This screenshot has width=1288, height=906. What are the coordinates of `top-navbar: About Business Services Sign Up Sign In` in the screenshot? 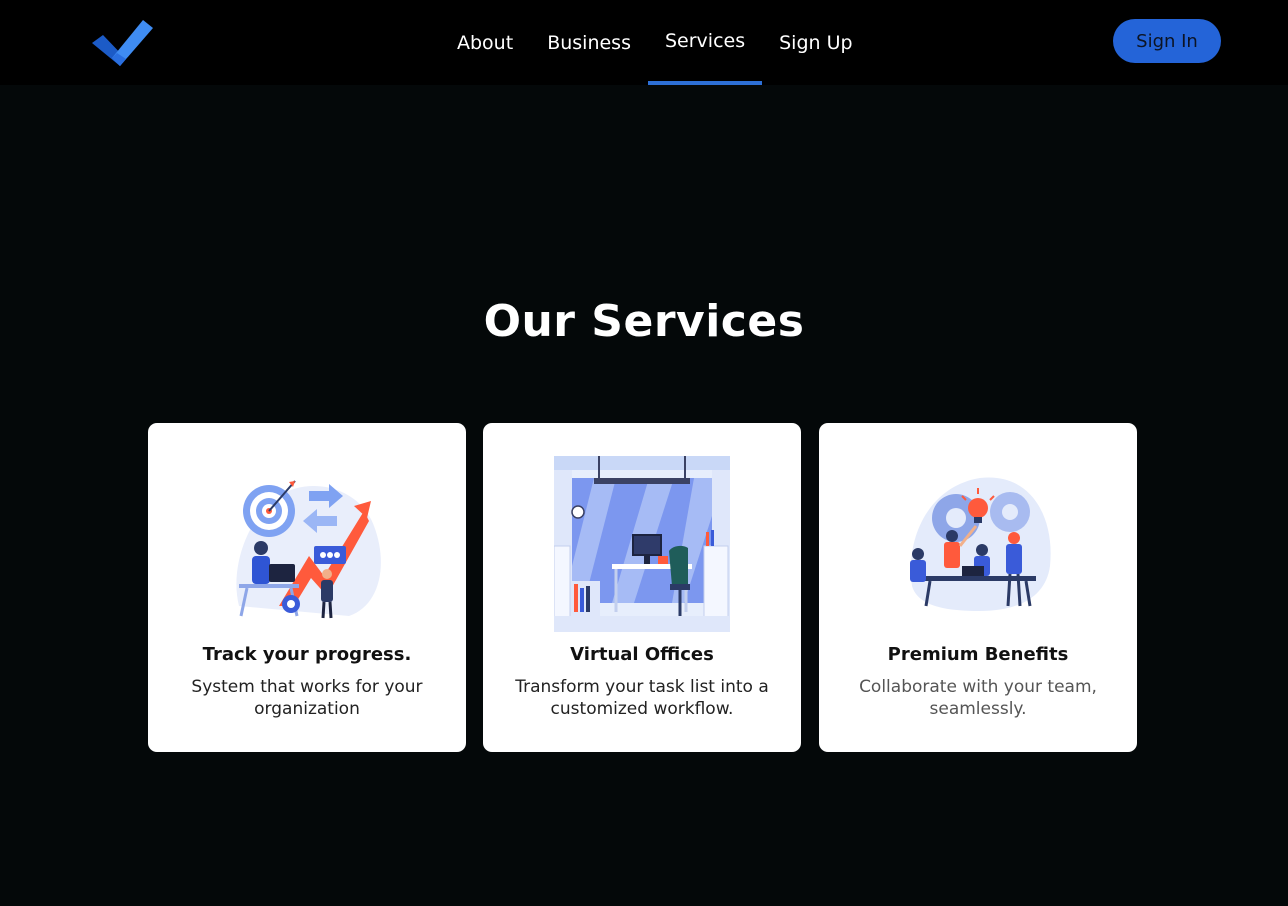 It's located at (644, 42).